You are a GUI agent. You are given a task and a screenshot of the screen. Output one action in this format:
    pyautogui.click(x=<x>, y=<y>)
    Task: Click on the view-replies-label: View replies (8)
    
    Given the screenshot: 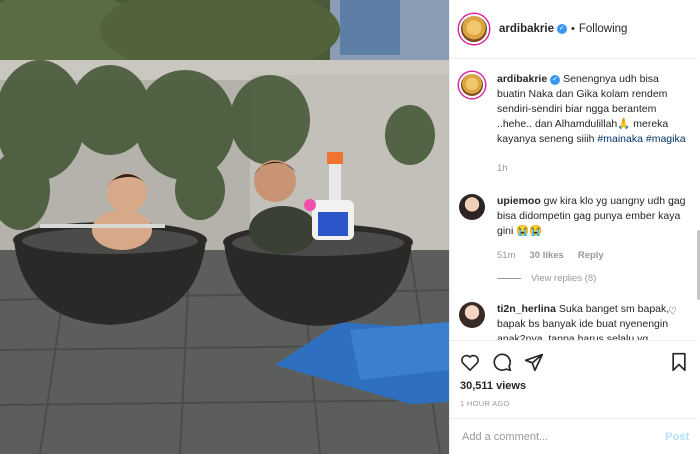 What is the action you would take?
    pyautogui.click(x=564, y=278)
    